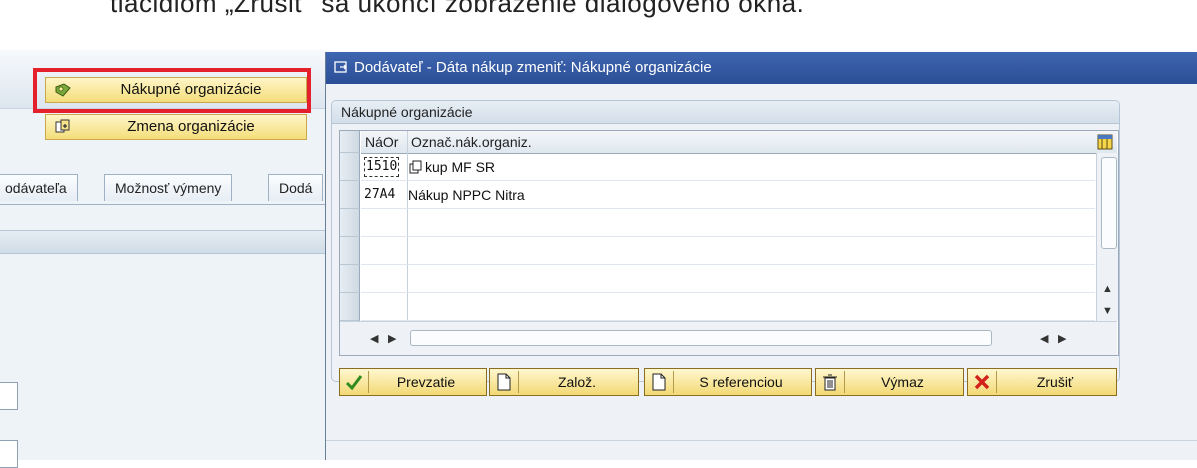 Image resolution: width=1197 pixels, height=468 pixels. I want to click on accept-button-label: Prevzatie, so click(426, 382).